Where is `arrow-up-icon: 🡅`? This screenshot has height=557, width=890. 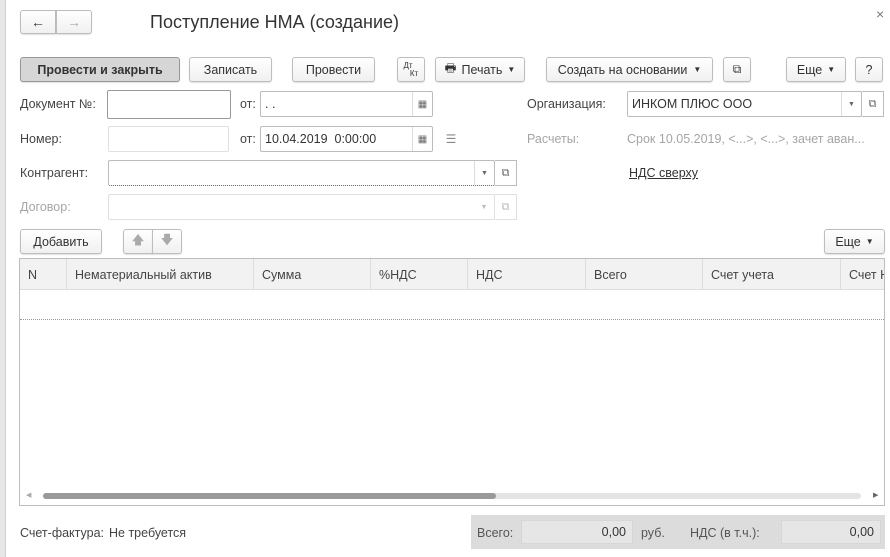
arrow-up-icon: 🡅 is located at coordinates (138, 240).